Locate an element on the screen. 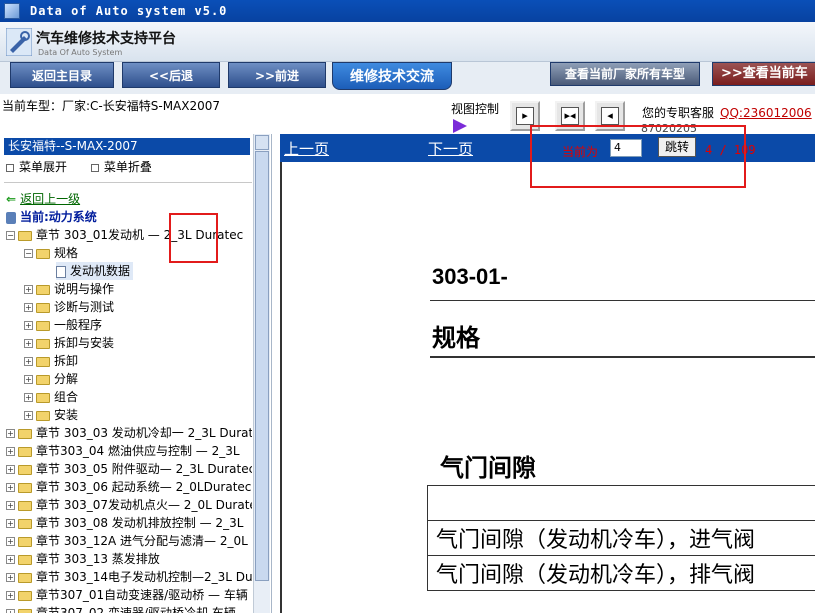 This screenshot has height=613, width=815. double-page-icon: ▸◂ is located at coordinates (570, 116).